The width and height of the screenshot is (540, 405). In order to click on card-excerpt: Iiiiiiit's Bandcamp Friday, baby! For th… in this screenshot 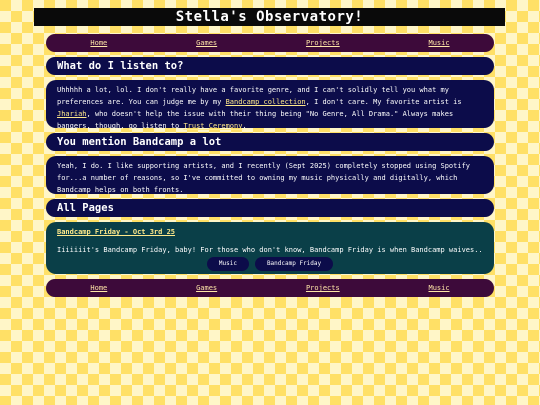, I will do `click(270, 250)`.